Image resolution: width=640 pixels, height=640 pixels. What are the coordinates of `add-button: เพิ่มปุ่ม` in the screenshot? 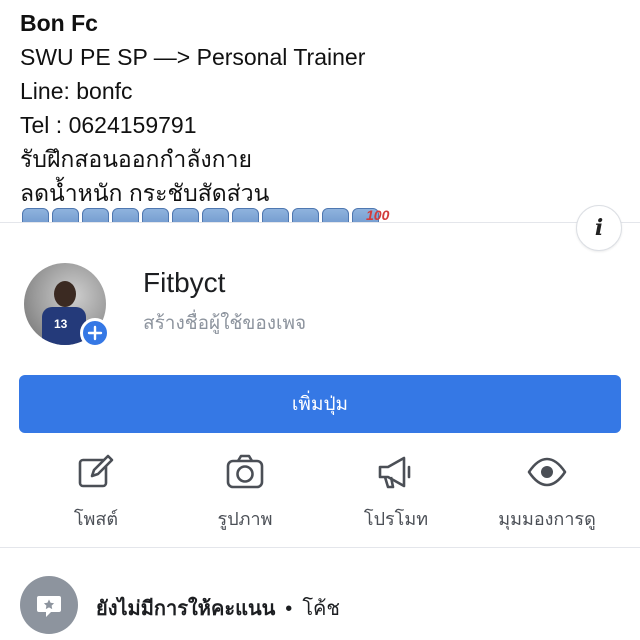 It's located at (320, 404).